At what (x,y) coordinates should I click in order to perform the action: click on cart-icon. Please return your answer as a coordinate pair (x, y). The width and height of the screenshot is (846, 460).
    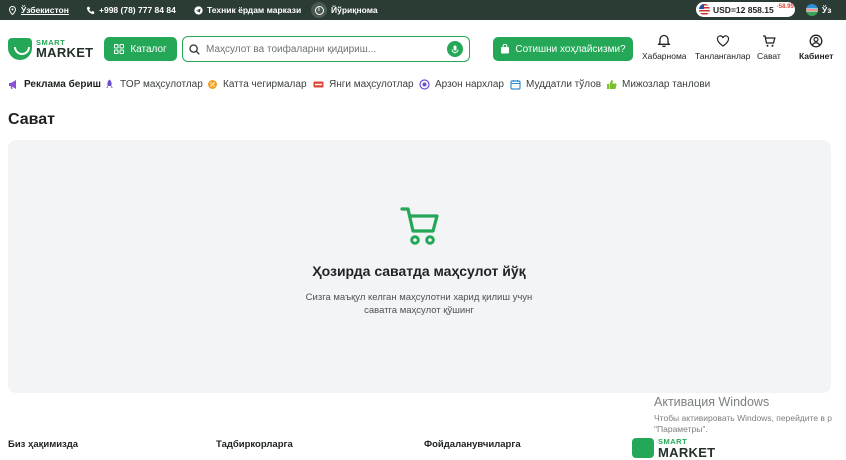
    Looking at the image, I should click on (769, 41).